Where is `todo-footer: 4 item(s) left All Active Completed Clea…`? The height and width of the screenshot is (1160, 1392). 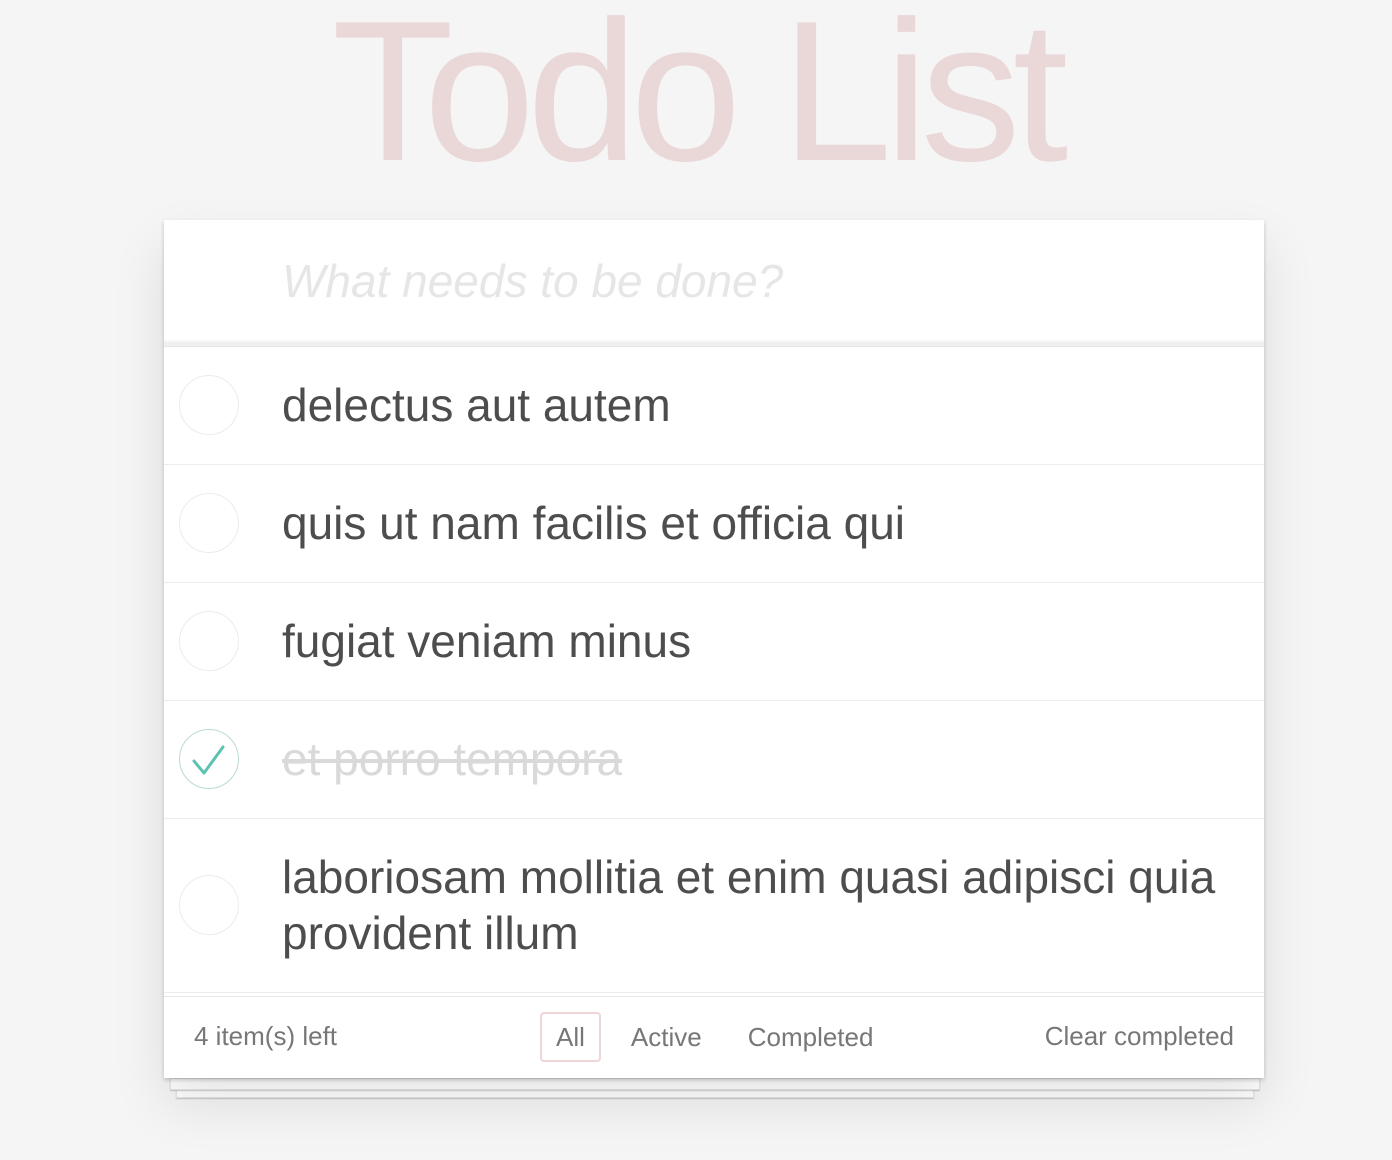 todo-footer: 4 item(s) left All Active Completed Clea… is located at coordinates (714, 1037).